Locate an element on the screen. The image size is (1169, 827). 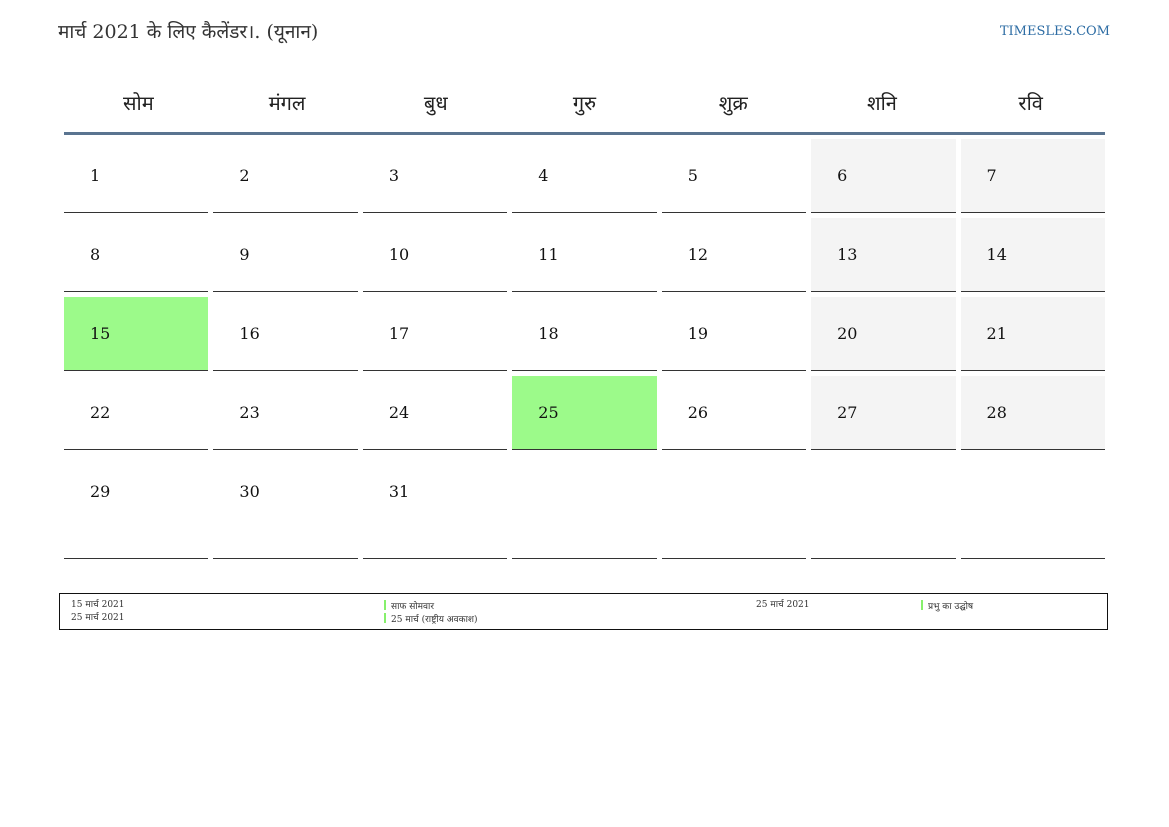
day-cell: 28 is located at coordinates (1032, 413).